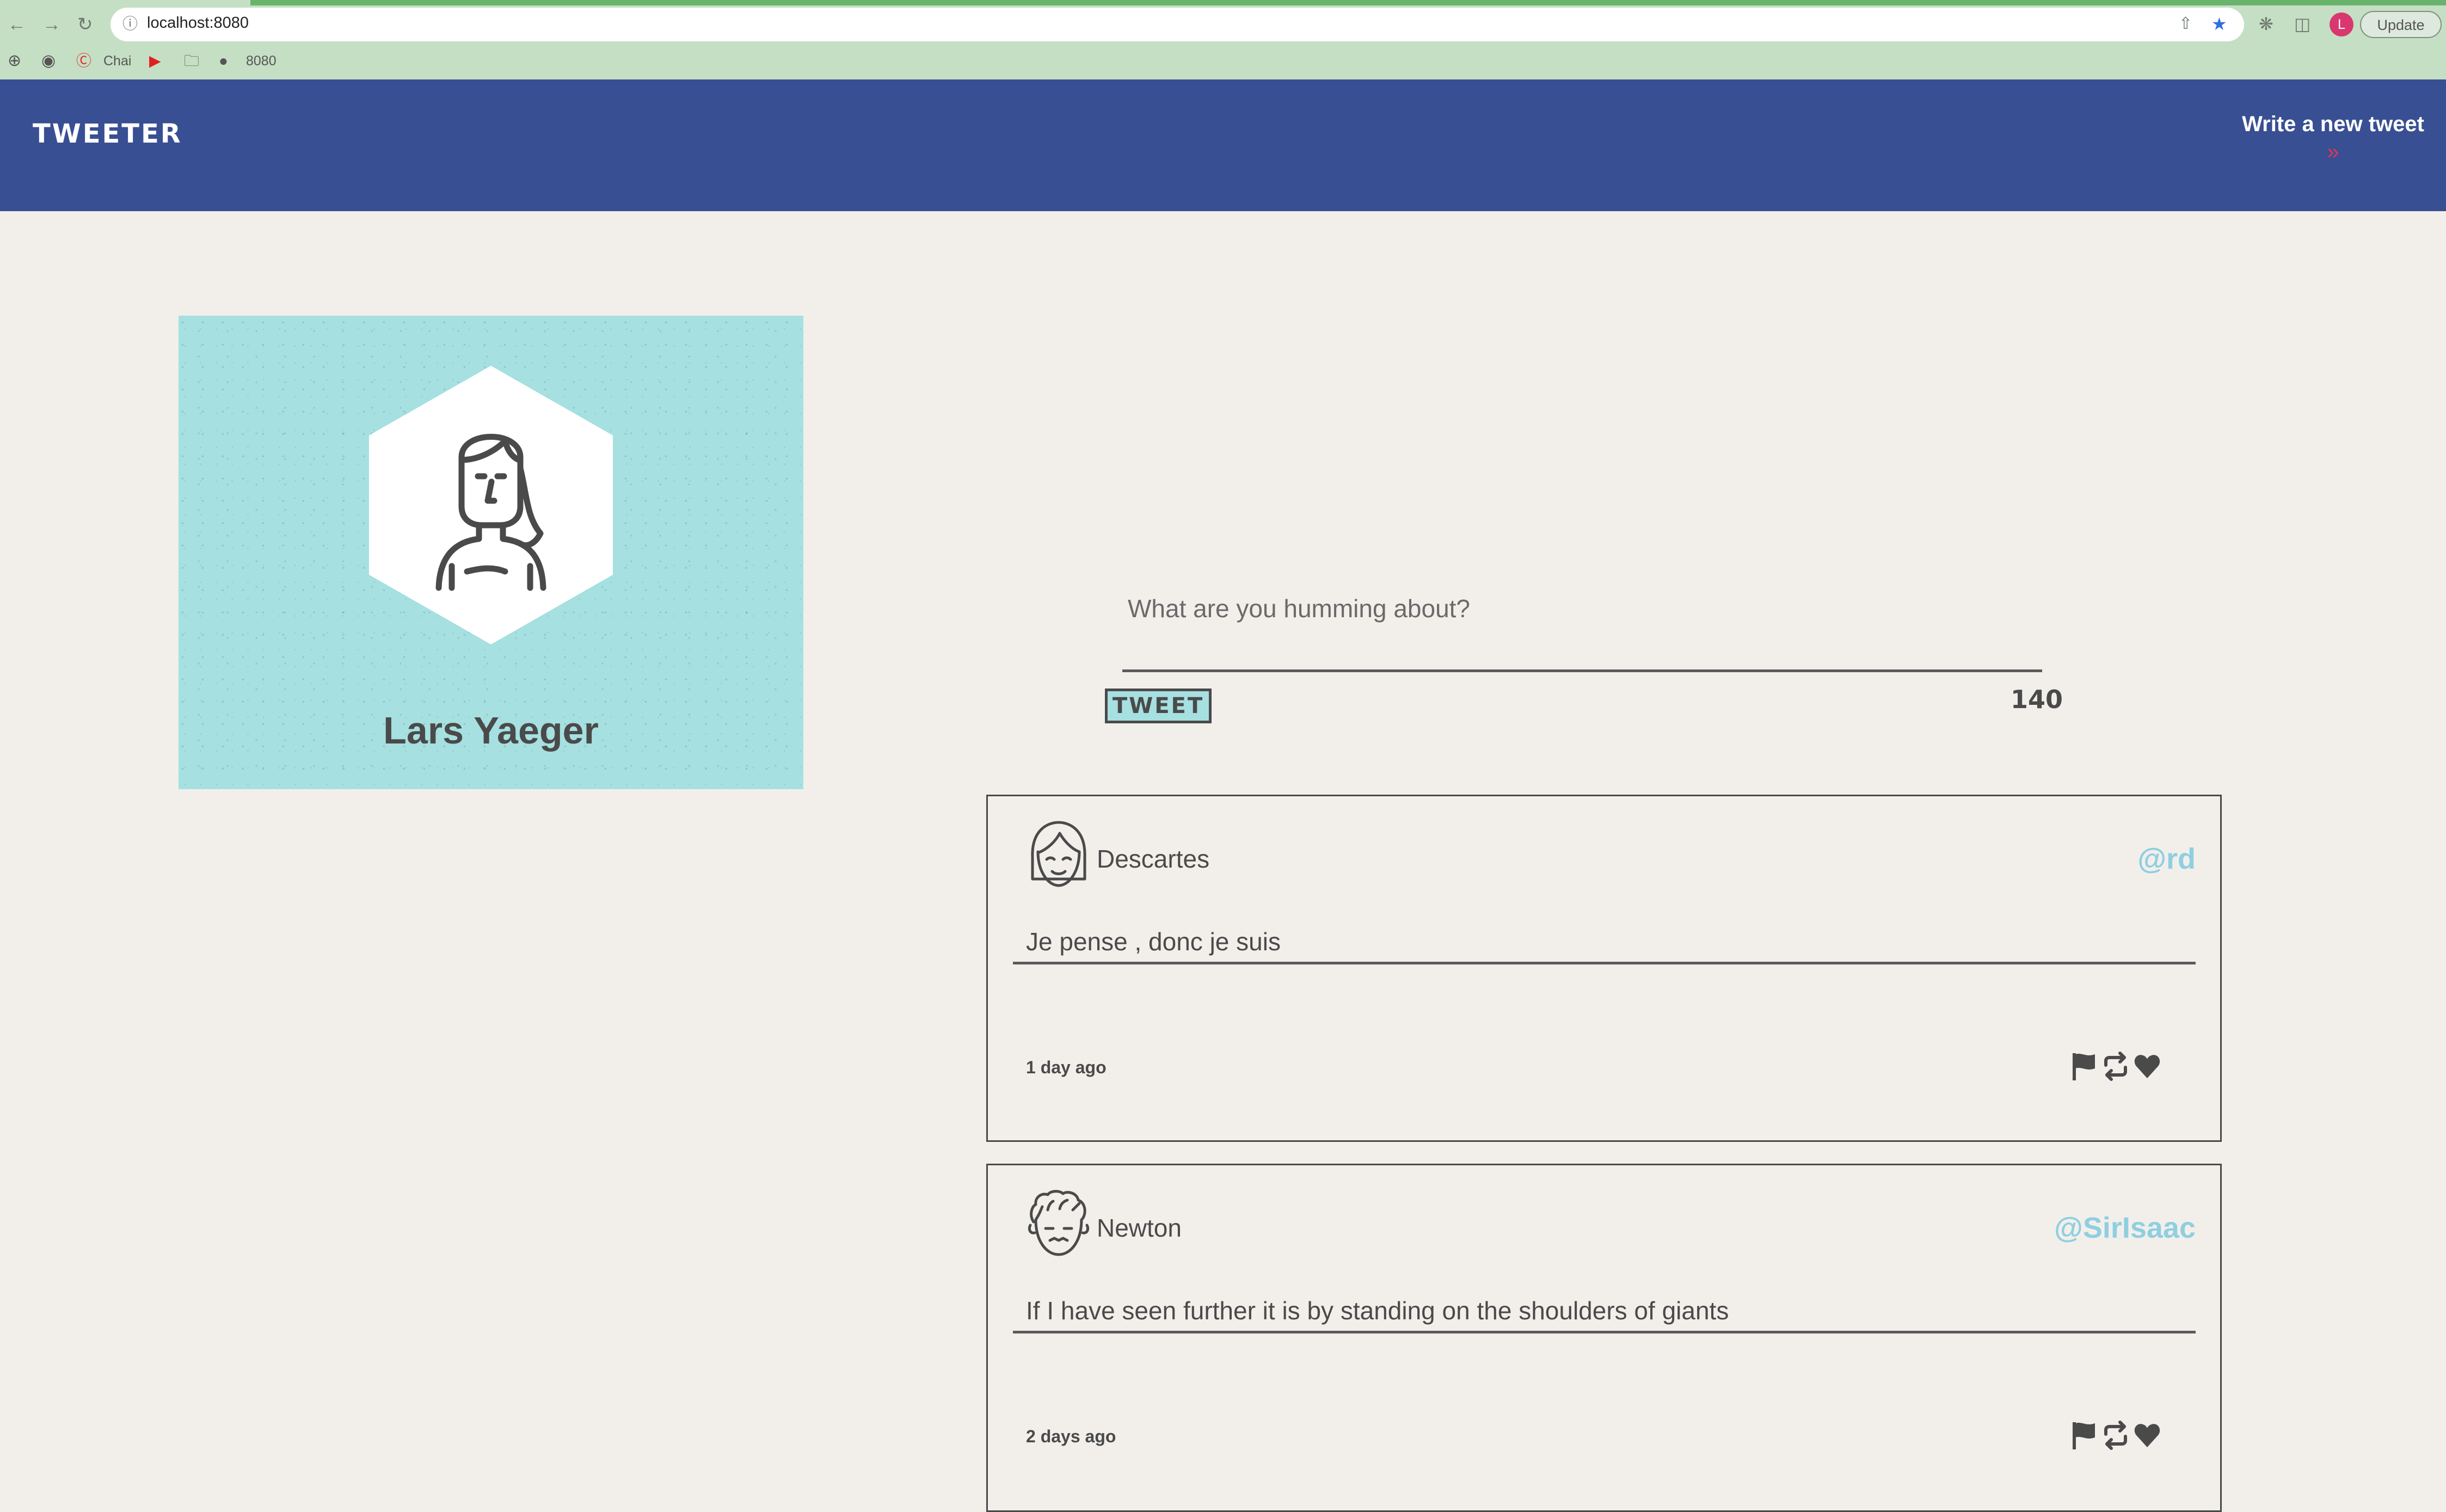  Describe the element at coordinates (1066, 1067) in the screenshot. I see `tweet-timestamp: 1 day ago` at that location.